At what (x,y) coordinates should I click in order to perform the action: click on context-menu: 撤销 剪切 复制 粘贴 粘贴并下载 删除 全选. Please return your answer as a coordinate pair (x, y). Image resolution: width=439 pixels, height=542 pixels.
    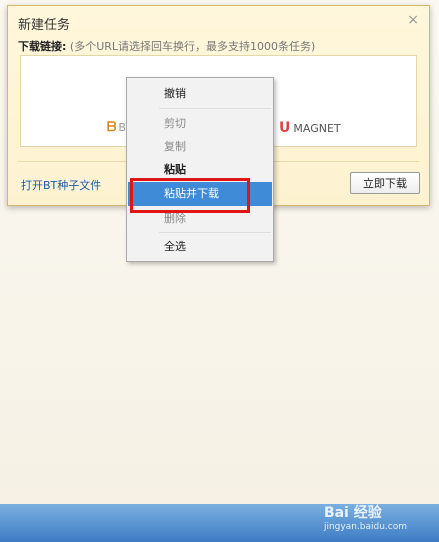
    Looking at the image, I should click on (200, 169).